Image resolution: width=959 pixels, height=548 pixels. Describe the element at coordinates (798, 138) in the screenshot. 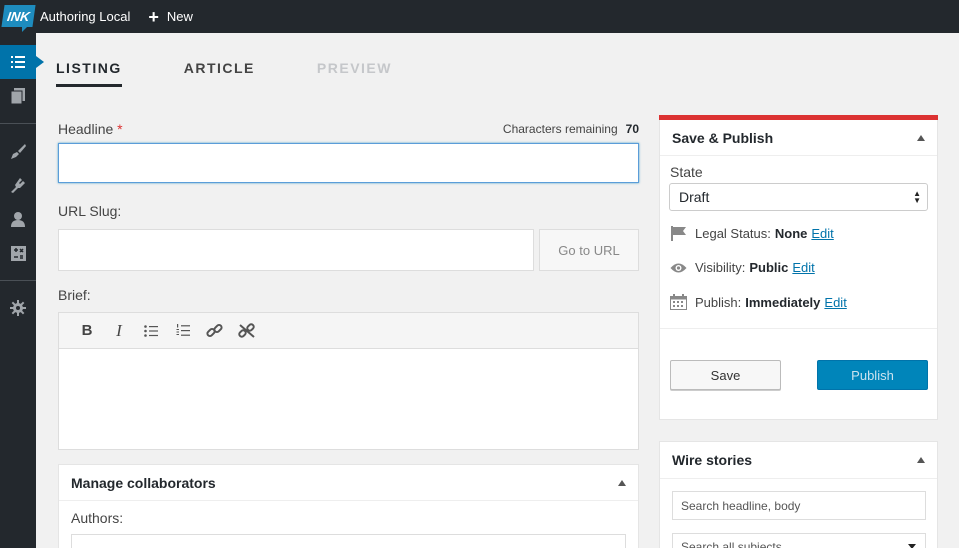

I see `save-publish-header: Save & Publish` at that location.